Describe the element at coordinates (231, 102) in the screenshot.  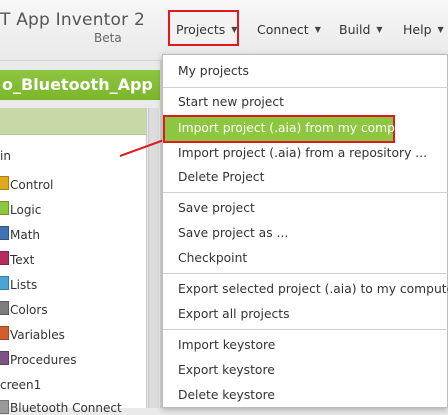
I see `menu-item-start-new-project: Start new project` at that location.